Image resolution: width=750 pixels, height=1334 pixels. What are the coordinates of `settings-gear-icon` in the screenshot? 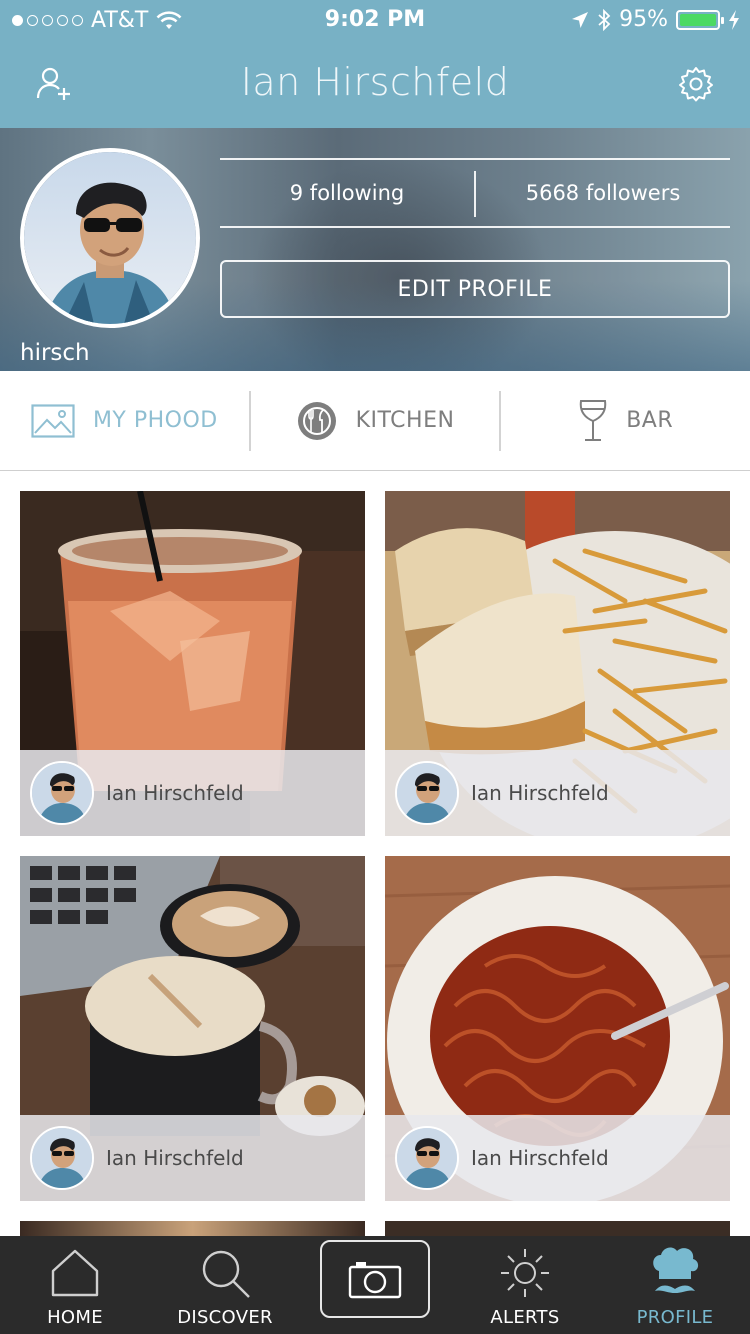 It's located at (696, 84).